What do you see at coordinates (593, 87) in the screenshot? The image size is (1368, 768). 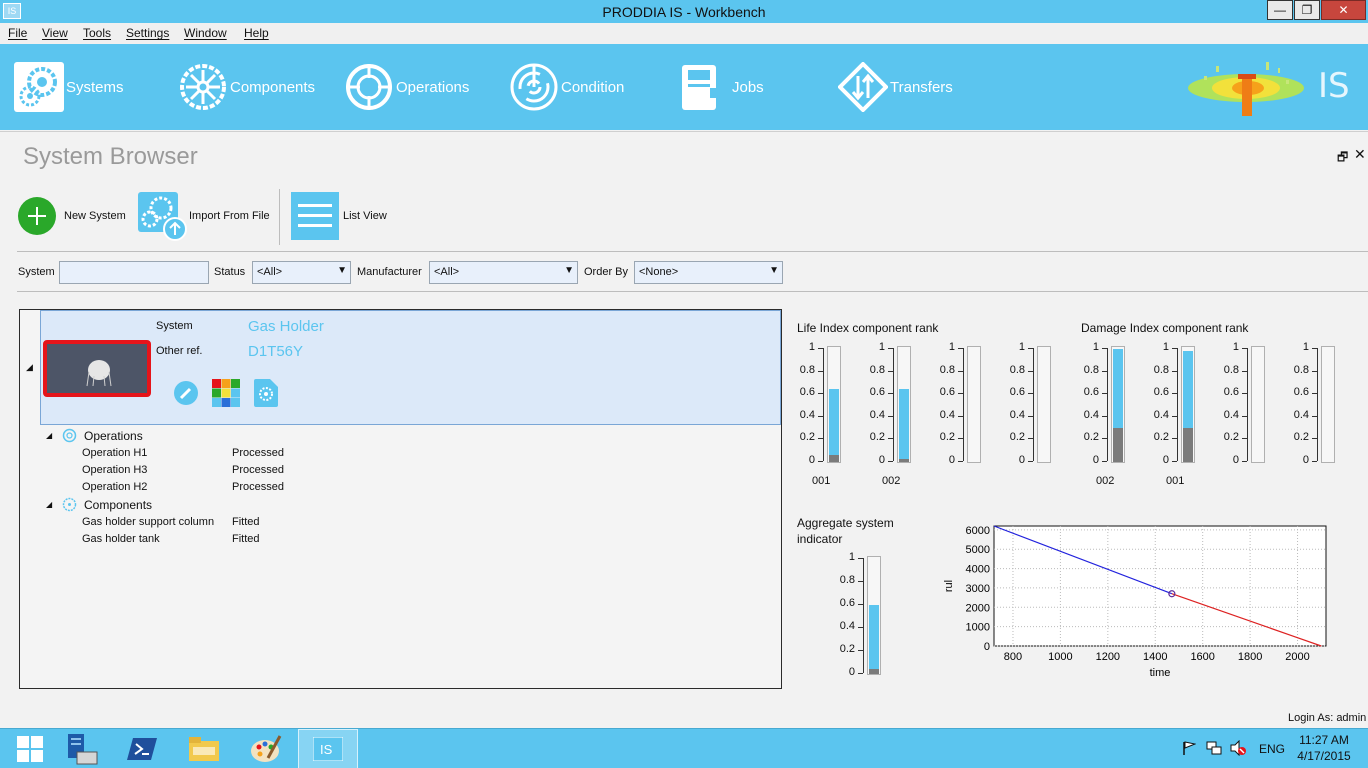 I see `ribbon-condition-label: Condition` at bounding box center [593, 87].